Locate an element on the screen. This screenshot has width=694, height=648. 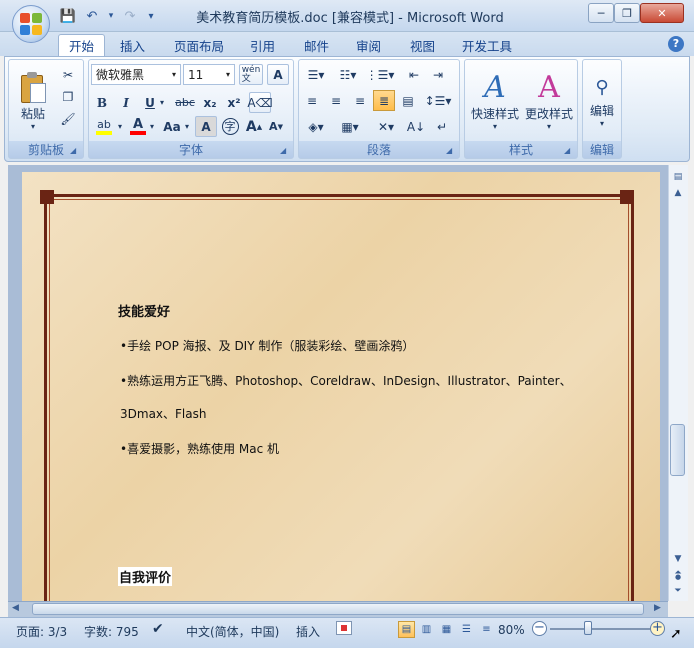
word-count: 字数: 795 is located at coordinates (111, 631).